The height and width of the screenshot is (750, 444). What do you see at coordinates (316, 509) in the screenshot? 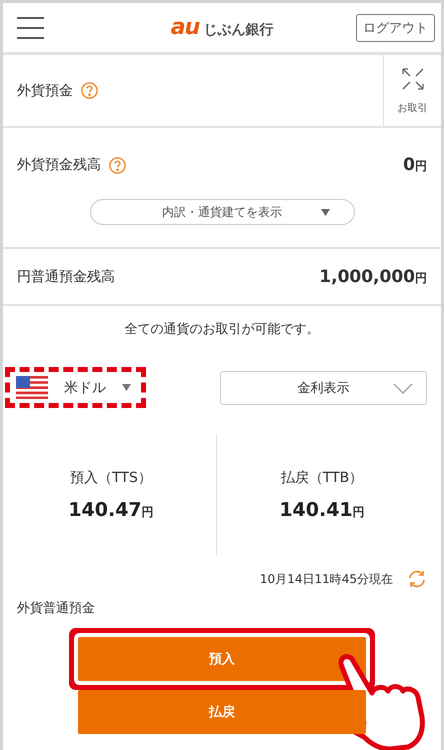
I see `rate-value: 140.41` at bounding box center [316, 509].